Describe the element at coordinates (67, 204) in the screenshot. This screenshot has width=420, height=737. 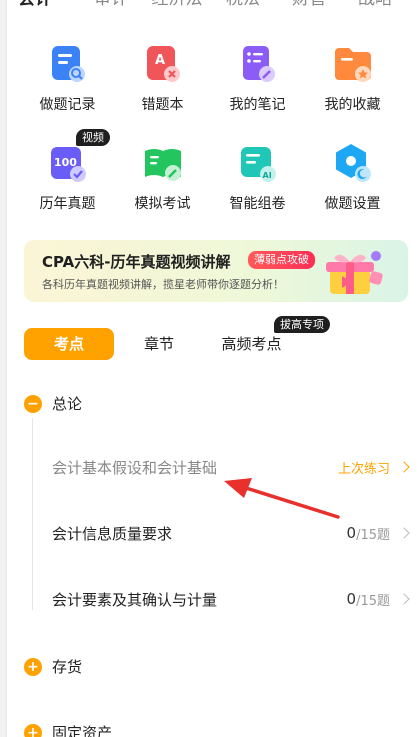
I see `tool-label: 历年真题` at that location.